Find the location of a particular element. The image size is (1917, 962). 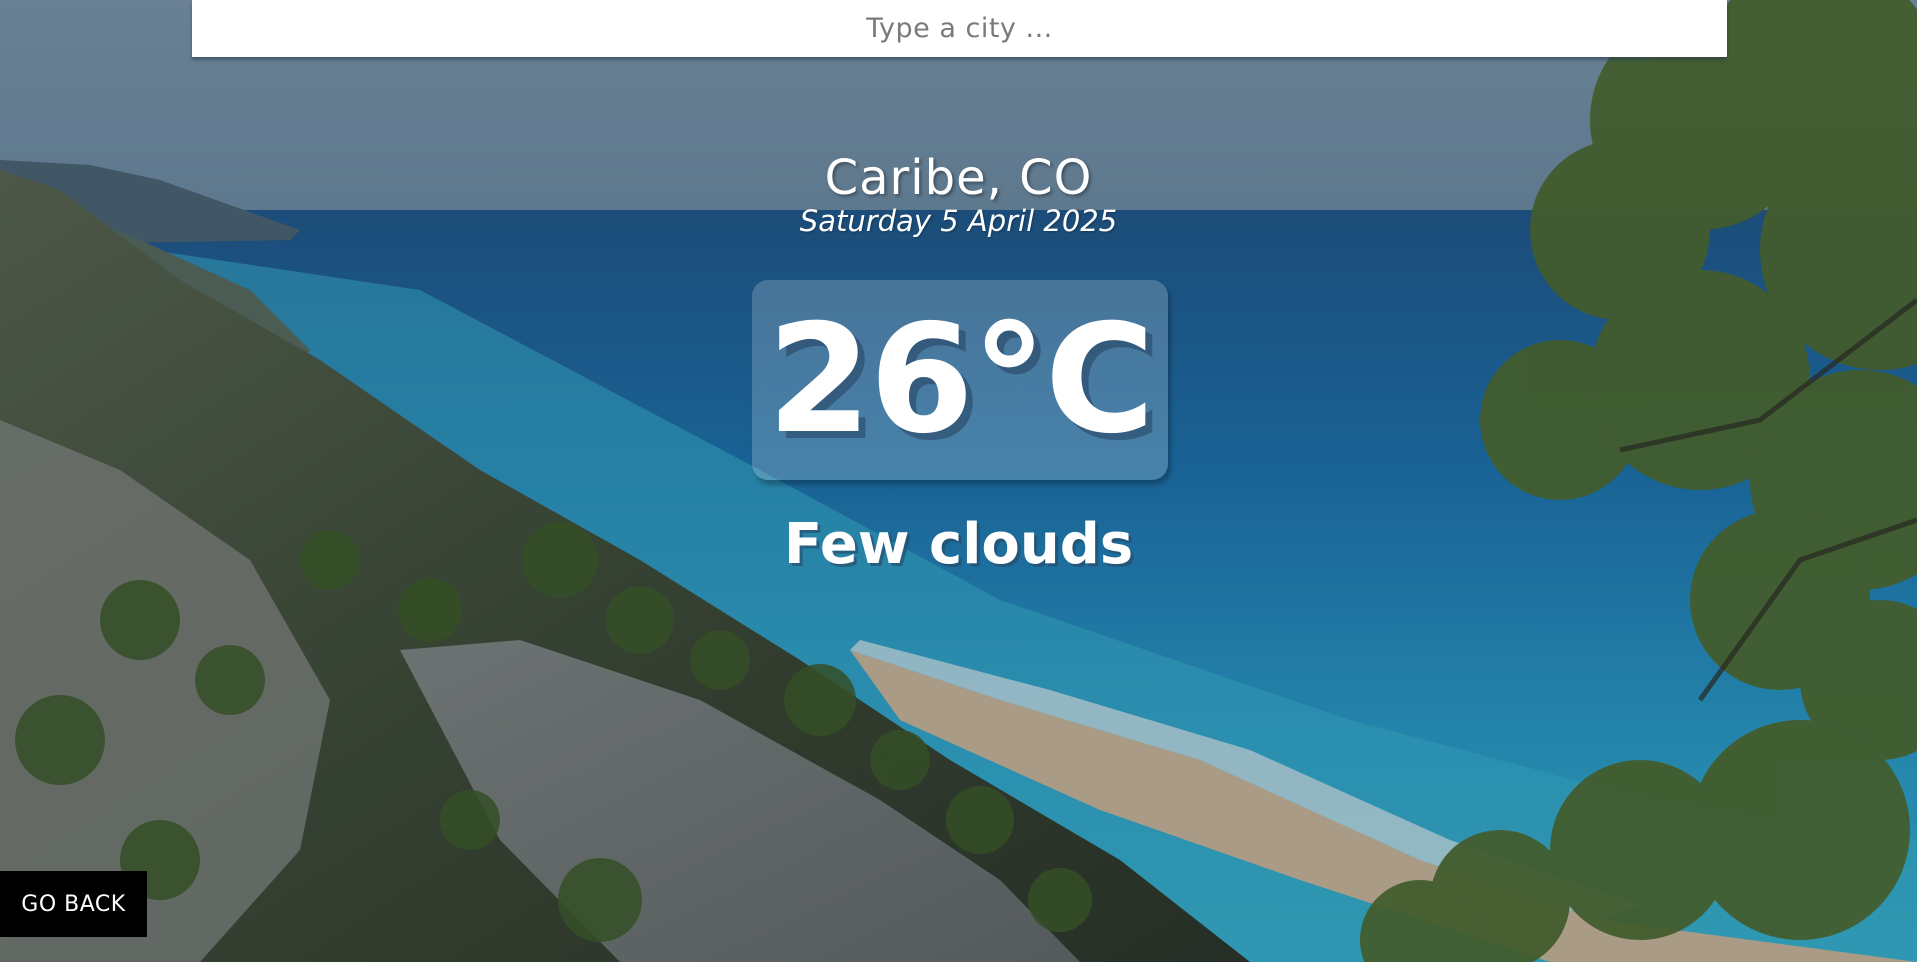

city-search-input is located at coordinates (959, 29).